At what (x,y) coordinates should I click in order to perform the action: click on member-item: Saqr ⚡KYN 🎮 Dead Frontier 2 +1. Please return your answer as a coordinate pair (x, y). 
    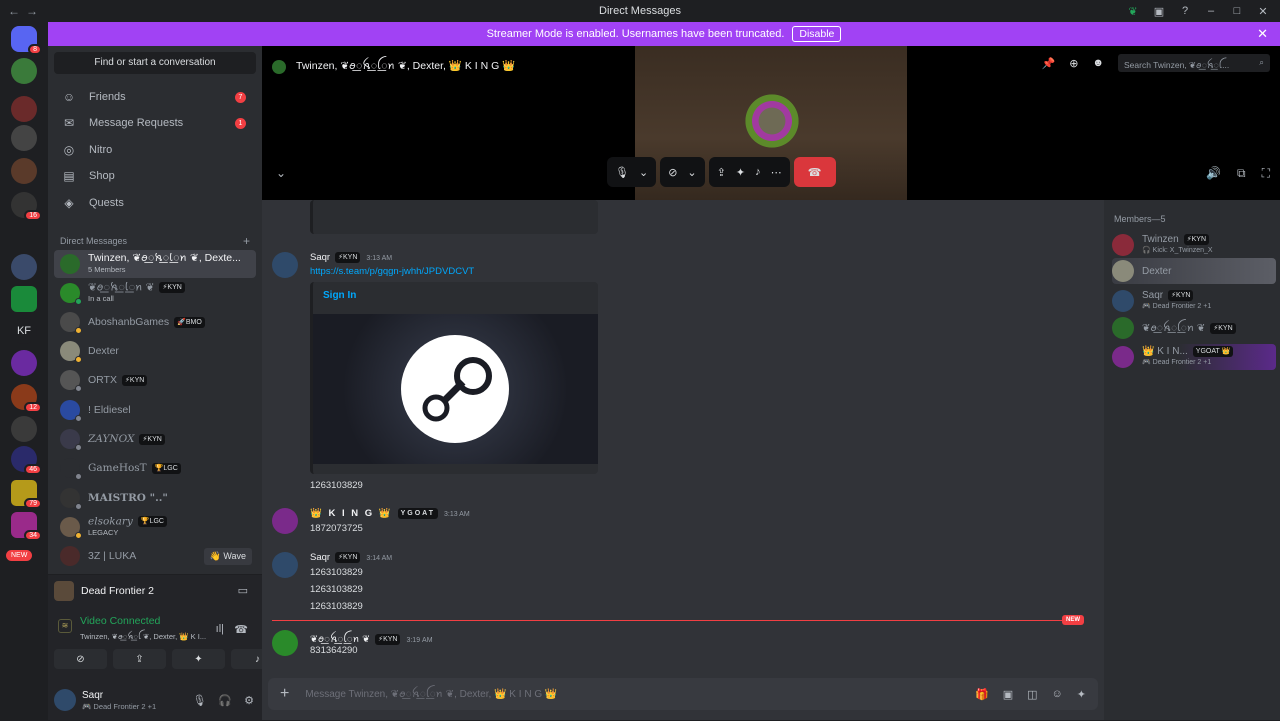
    Looking at the image, I should click on (1194, 301).